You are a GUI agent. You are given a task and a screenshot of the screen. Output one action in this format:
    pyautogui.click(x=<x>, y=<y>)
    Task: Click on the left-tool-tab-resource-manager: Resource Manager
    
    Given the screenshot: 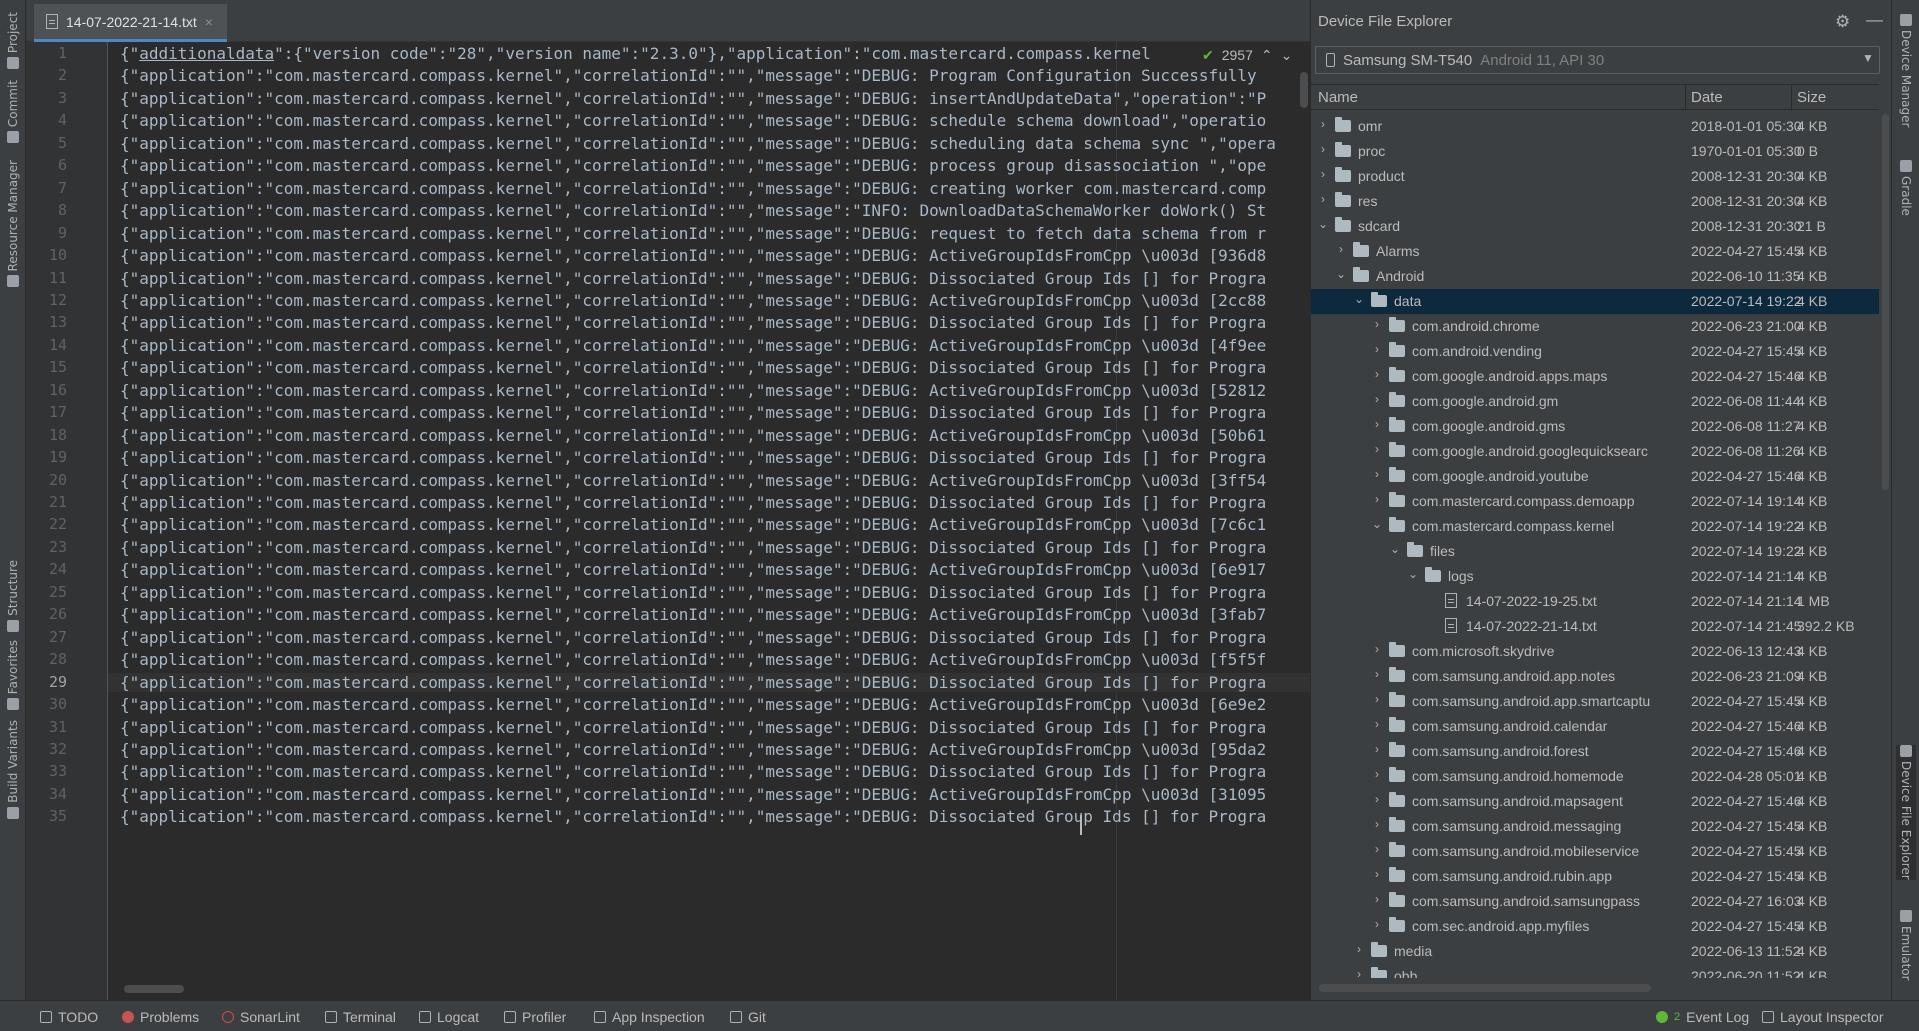 What is the action you would take?
    pyautogui.click(x=13, y=224)
    